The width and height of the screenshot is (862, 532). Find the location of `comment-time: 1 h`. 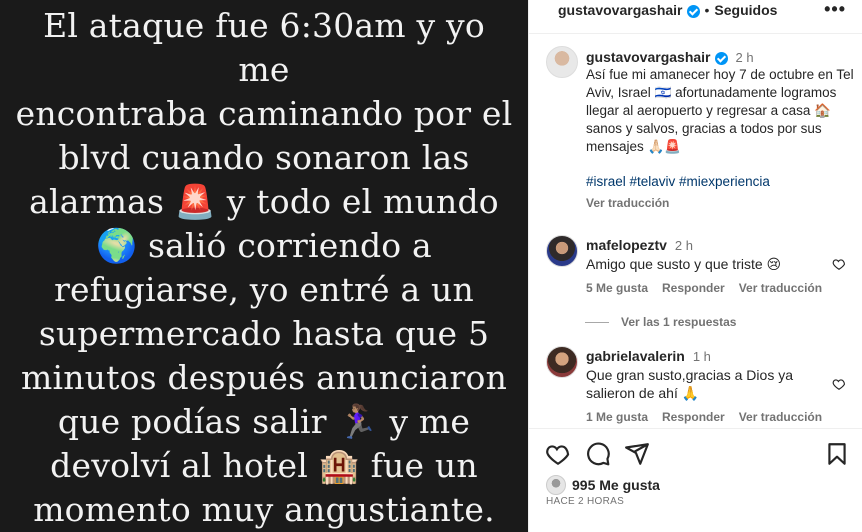

comment-time: 1 h is located at coordinates (701, 356).